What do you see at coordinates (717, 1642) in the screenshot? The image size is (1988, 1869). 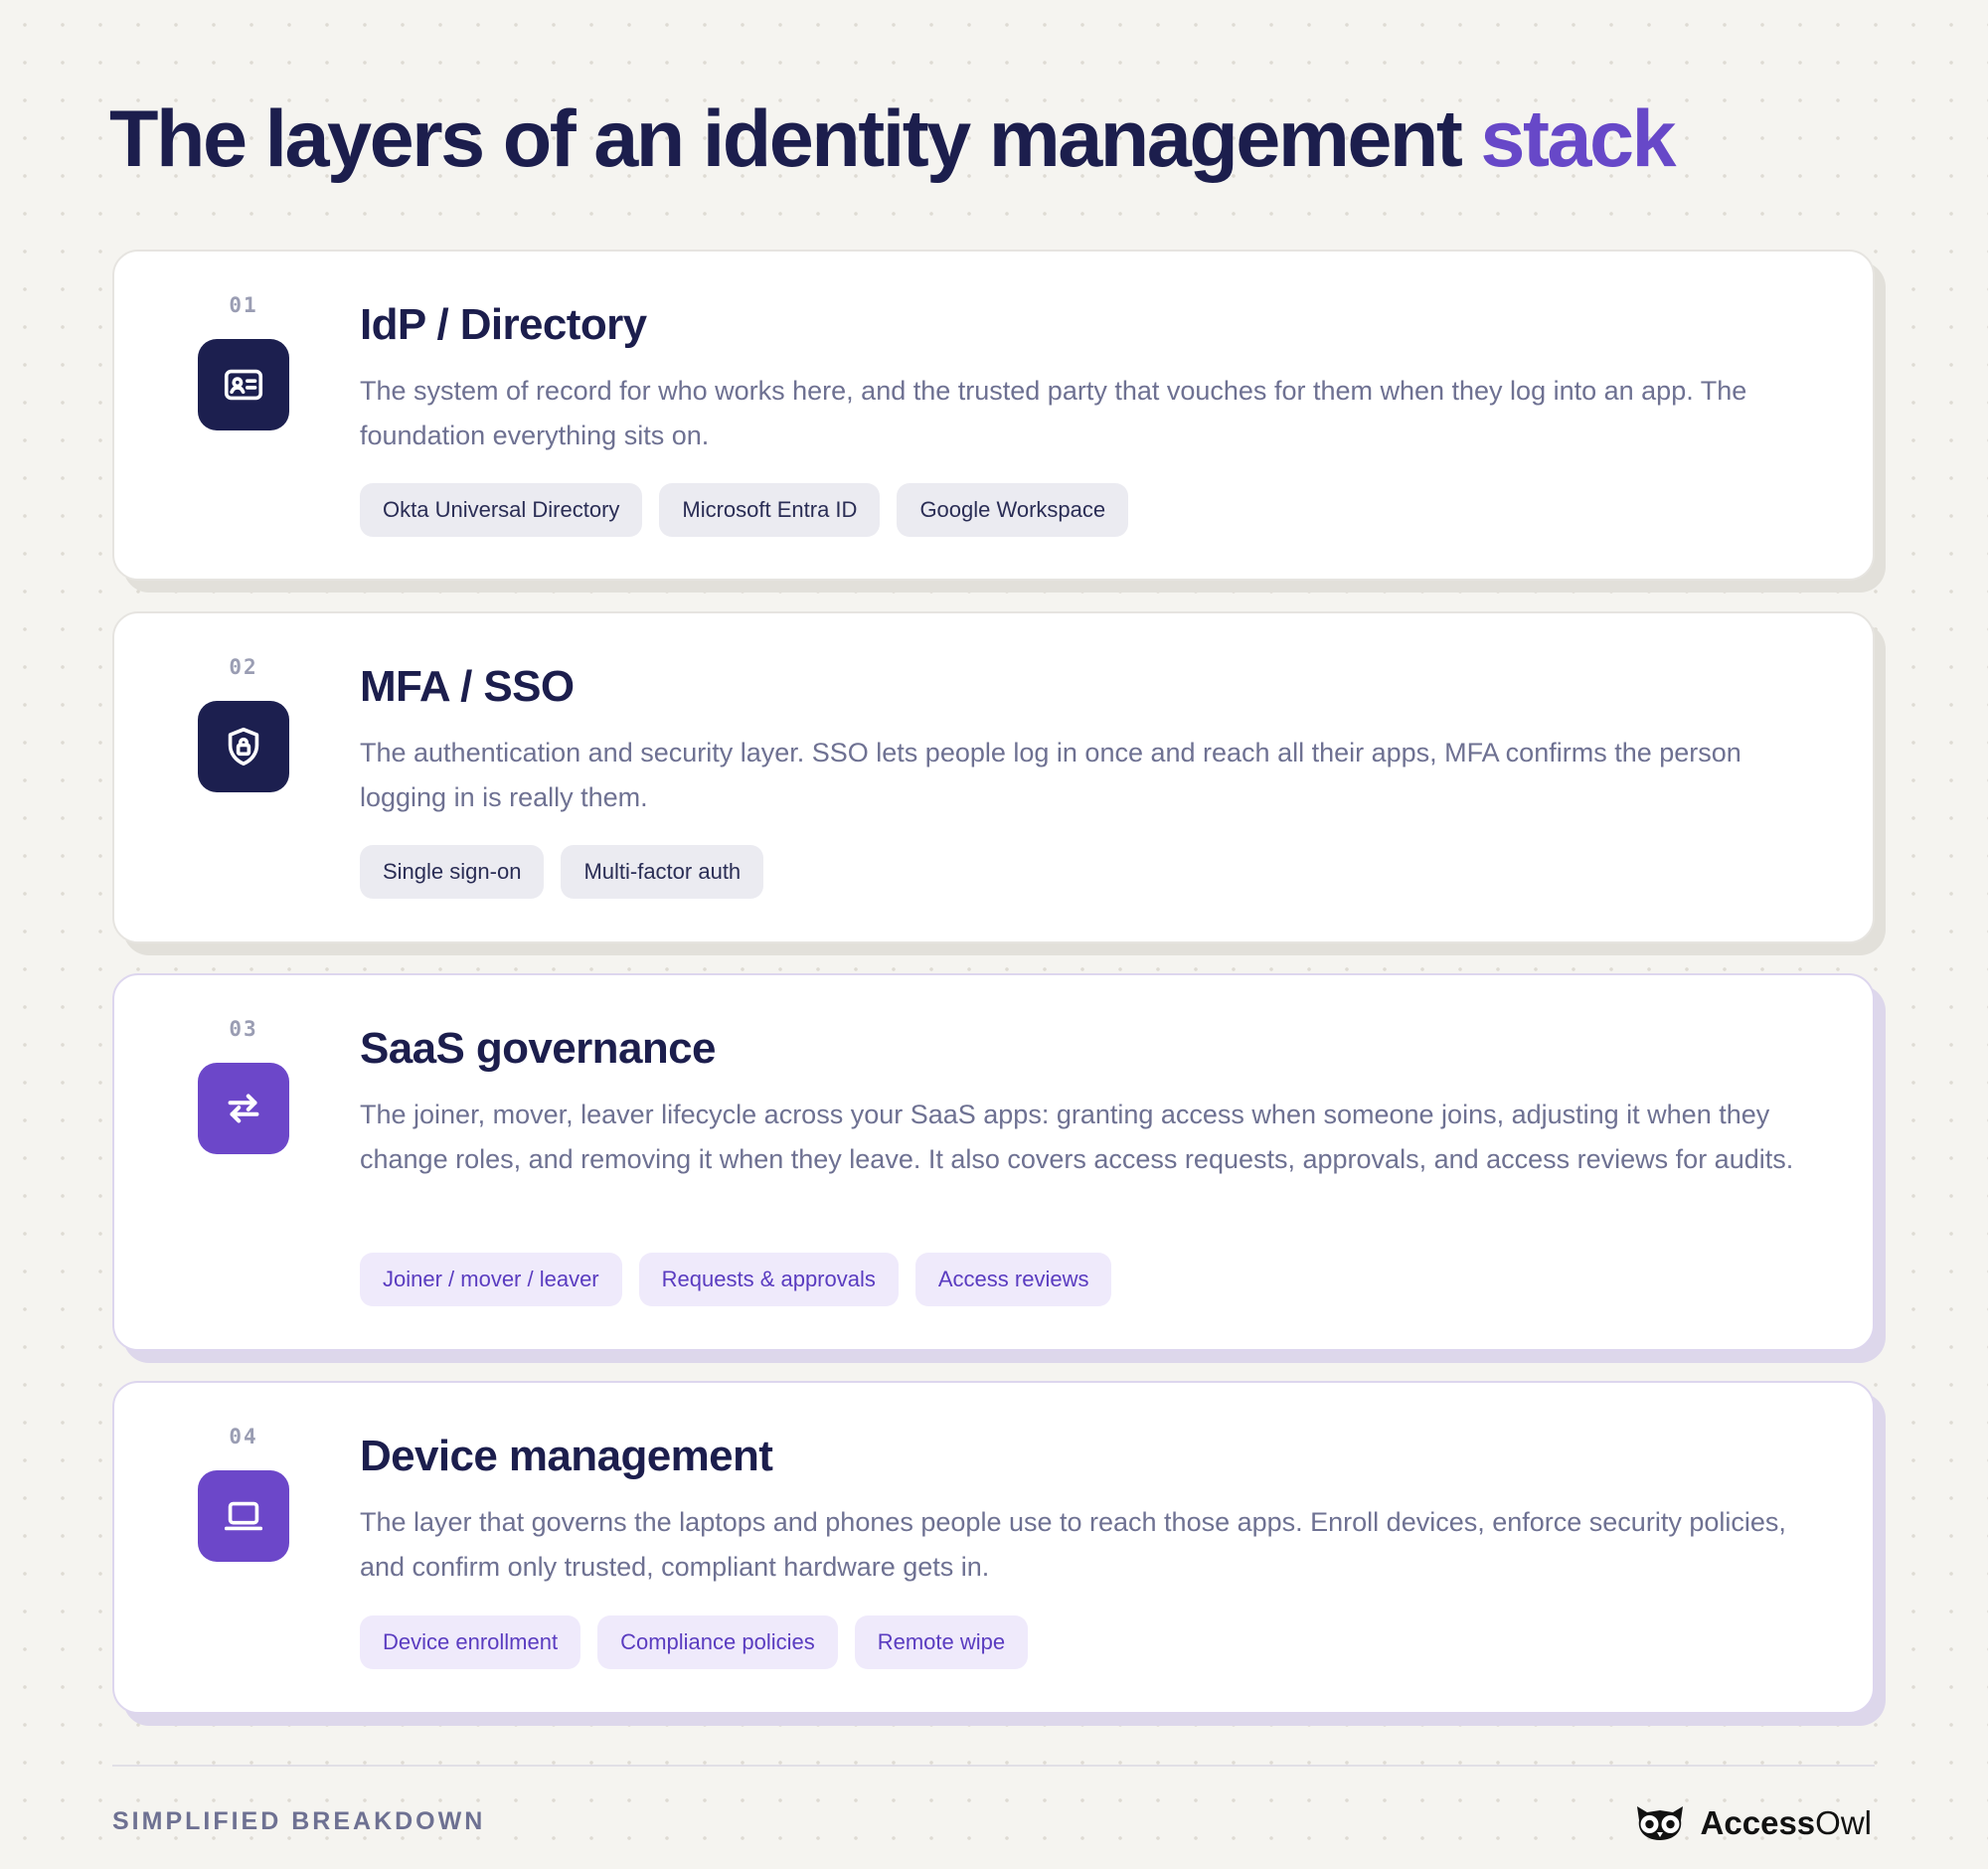 I see `tag: Compliance policies` at bounding box center [717, 1642].